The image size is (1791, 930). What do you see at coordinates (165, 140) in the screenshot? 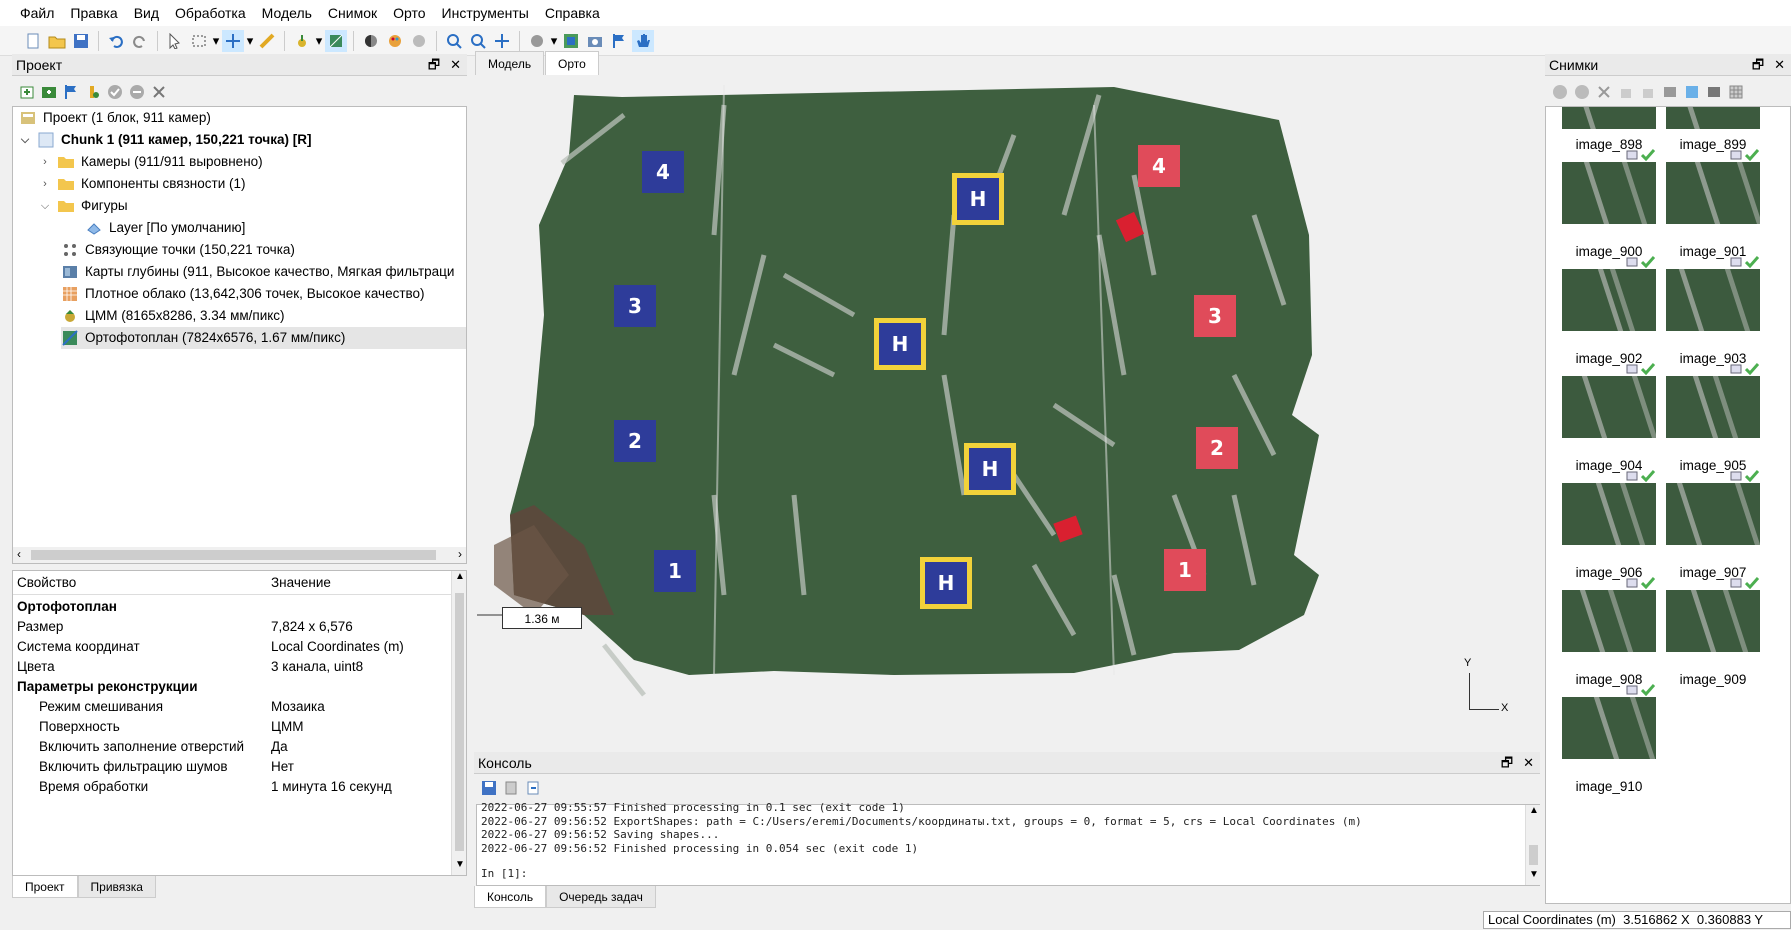
I see `tree-item-chunk: ⌵ Chunk 1 (911 камер, 150,221 точка) [R]` at bounding box center [165, 140].